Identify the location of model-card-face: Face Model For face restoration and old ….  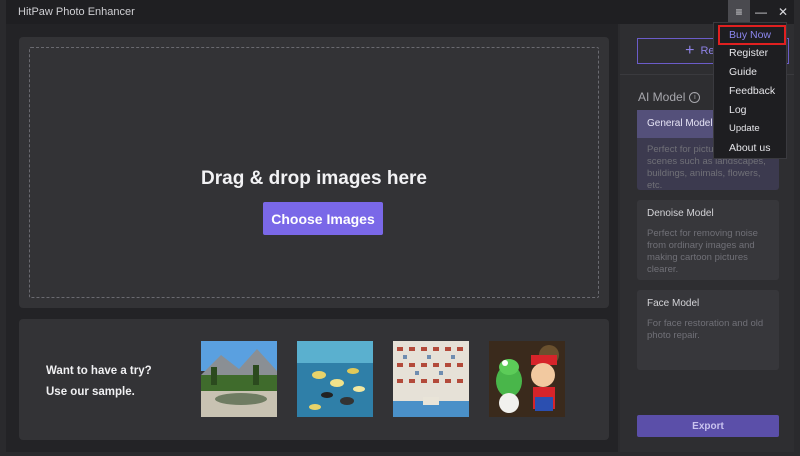
(708, 330).